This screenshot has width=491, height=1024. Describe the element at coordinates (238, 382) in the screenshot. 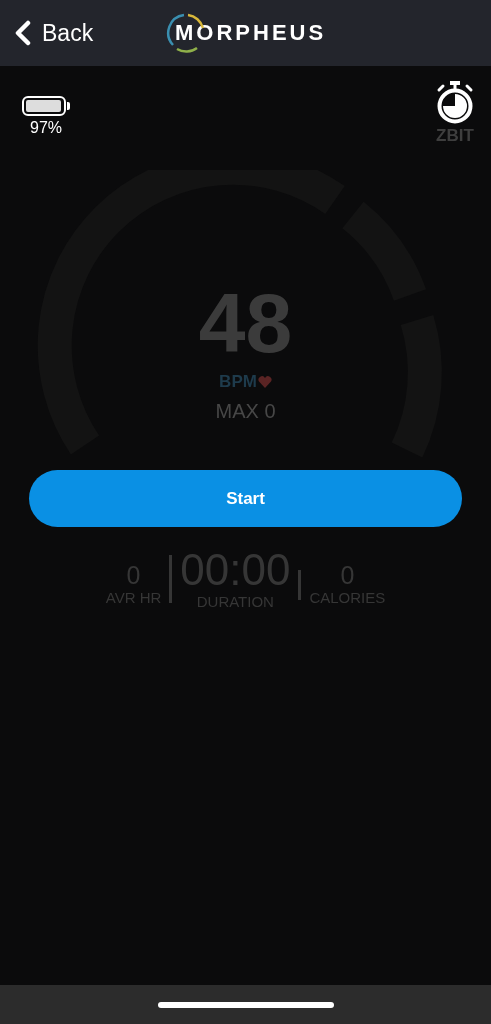

I see `bpm-label: BPM` at that location.